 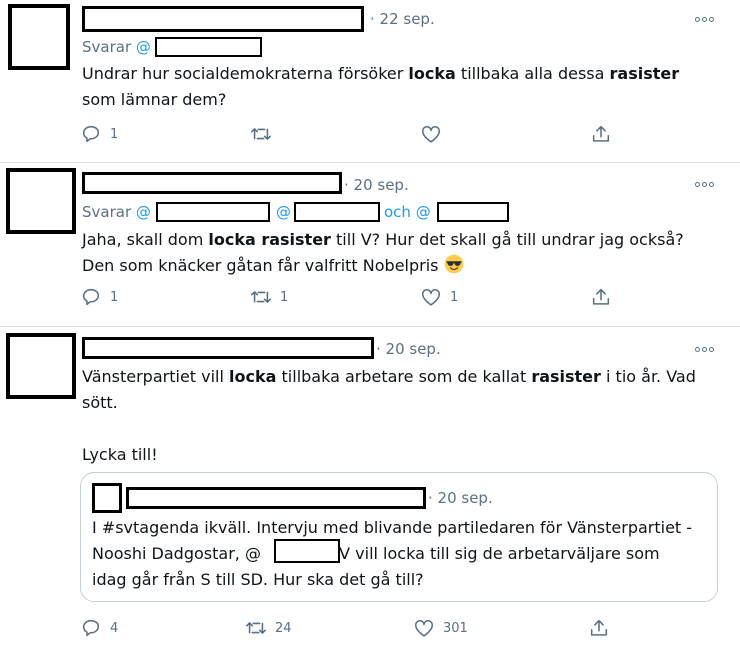 What do you see at coordinates (400, 297) in the screenshot?
I see `tweet-actions: 1 1 1` at bounding box center [400, 297].